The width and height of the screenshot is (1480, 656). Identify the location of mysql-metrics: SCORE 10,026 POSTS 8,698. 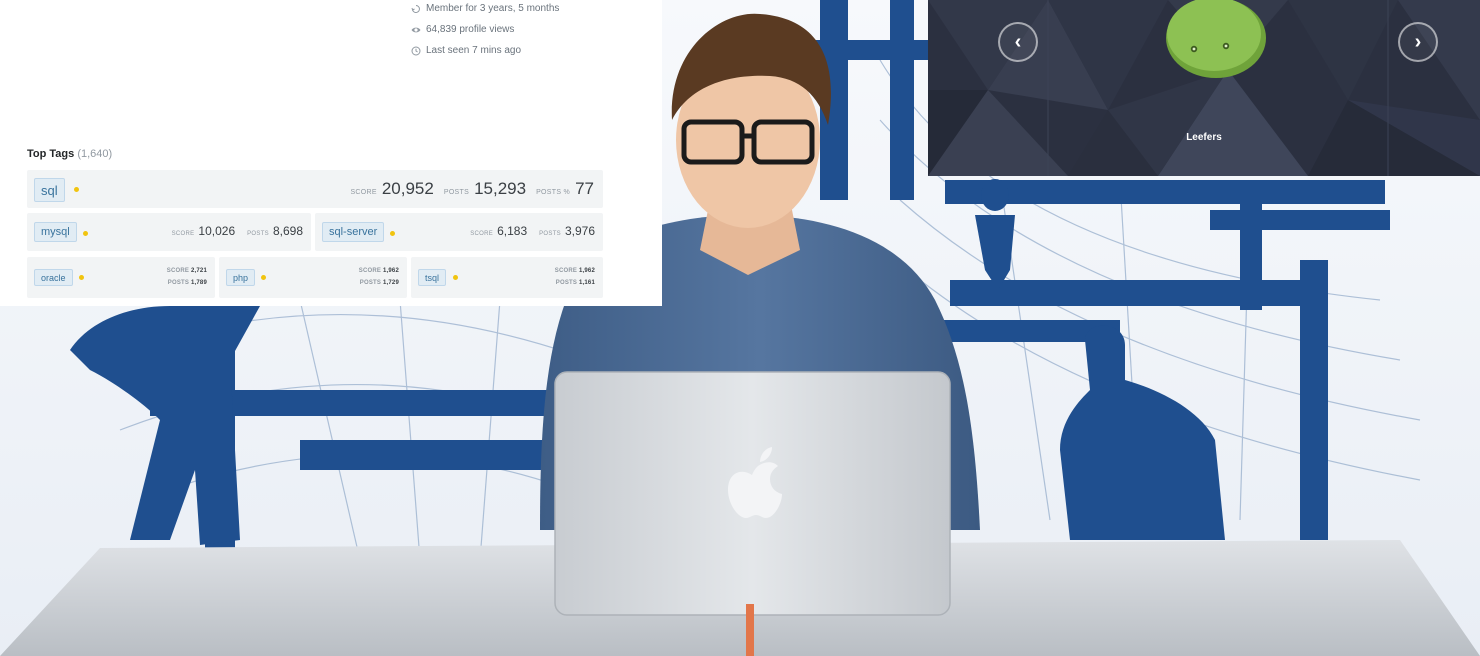
(237, 231).